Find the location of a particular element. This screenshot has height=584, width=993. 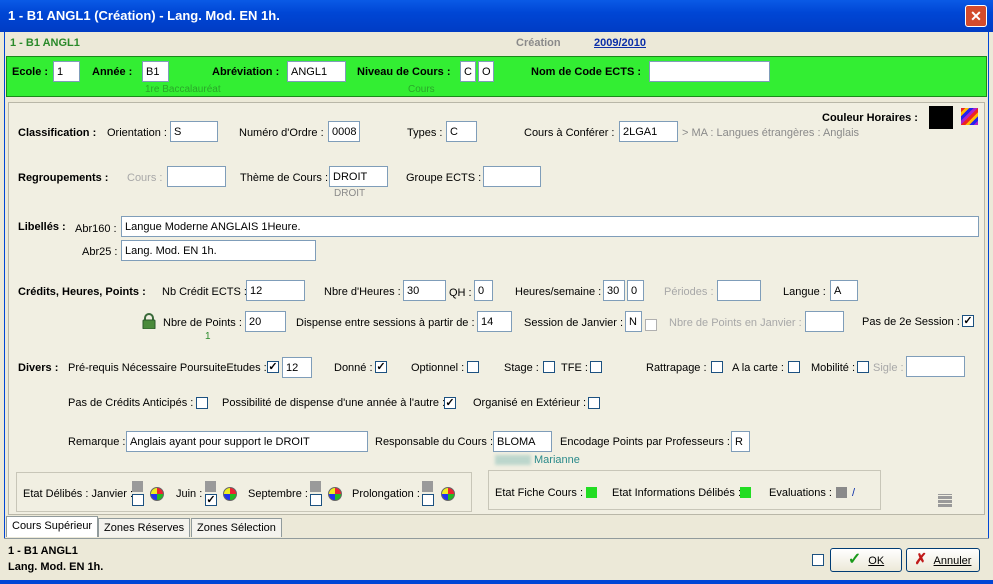

langue-field is located at coordinates (844, 290).